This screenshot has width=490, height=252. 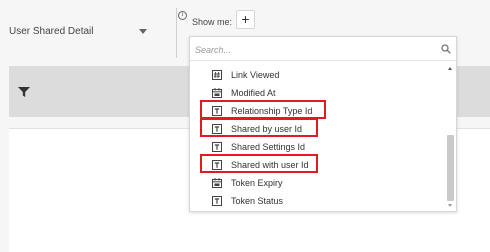 I want to click on list-item-label: Token Expiry, so click(x=257, y=183).